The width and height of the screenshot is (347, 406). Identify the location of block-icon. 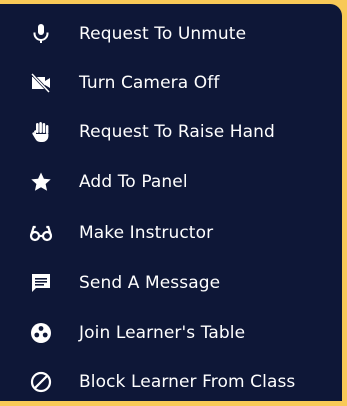
(41, 382).